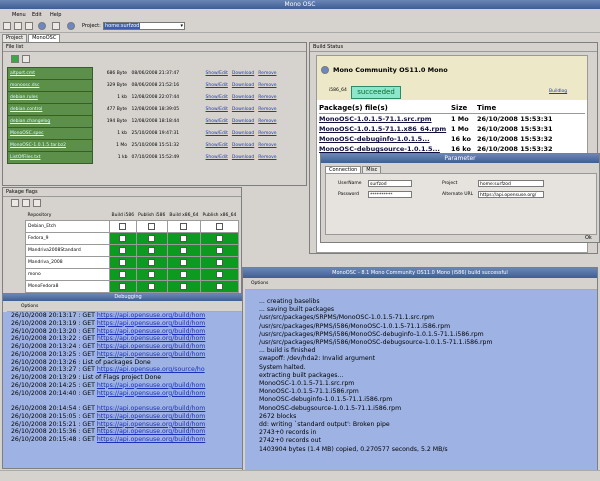 This screenshot has height=481, width=600. Describe the element at coordinates (26, 59) in the screenshot. I see `refresh-files-icon` at that location.